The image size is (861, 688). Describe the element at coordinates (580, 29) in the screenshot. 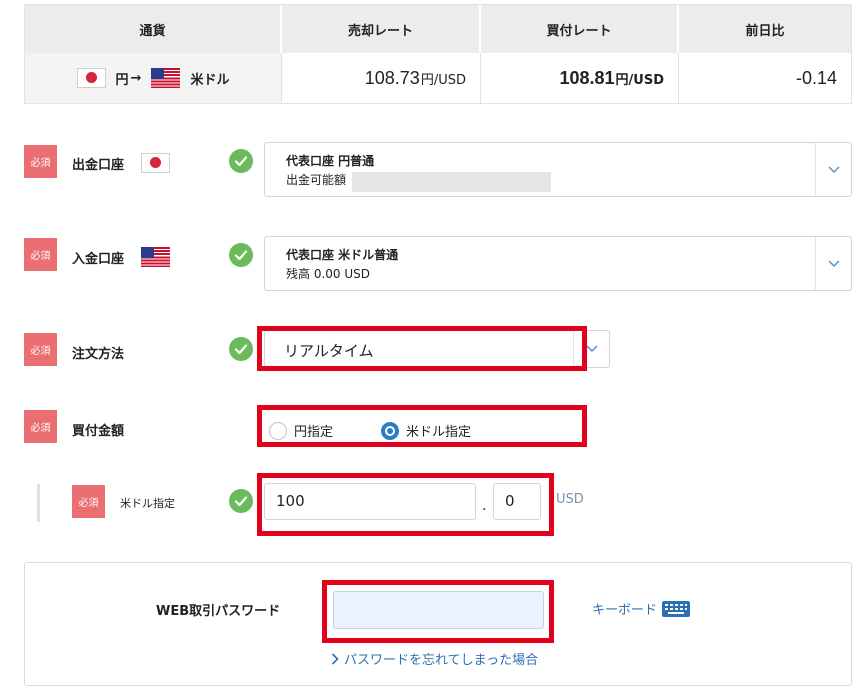

I see `header-buy-rate: 買付レート` at that location.